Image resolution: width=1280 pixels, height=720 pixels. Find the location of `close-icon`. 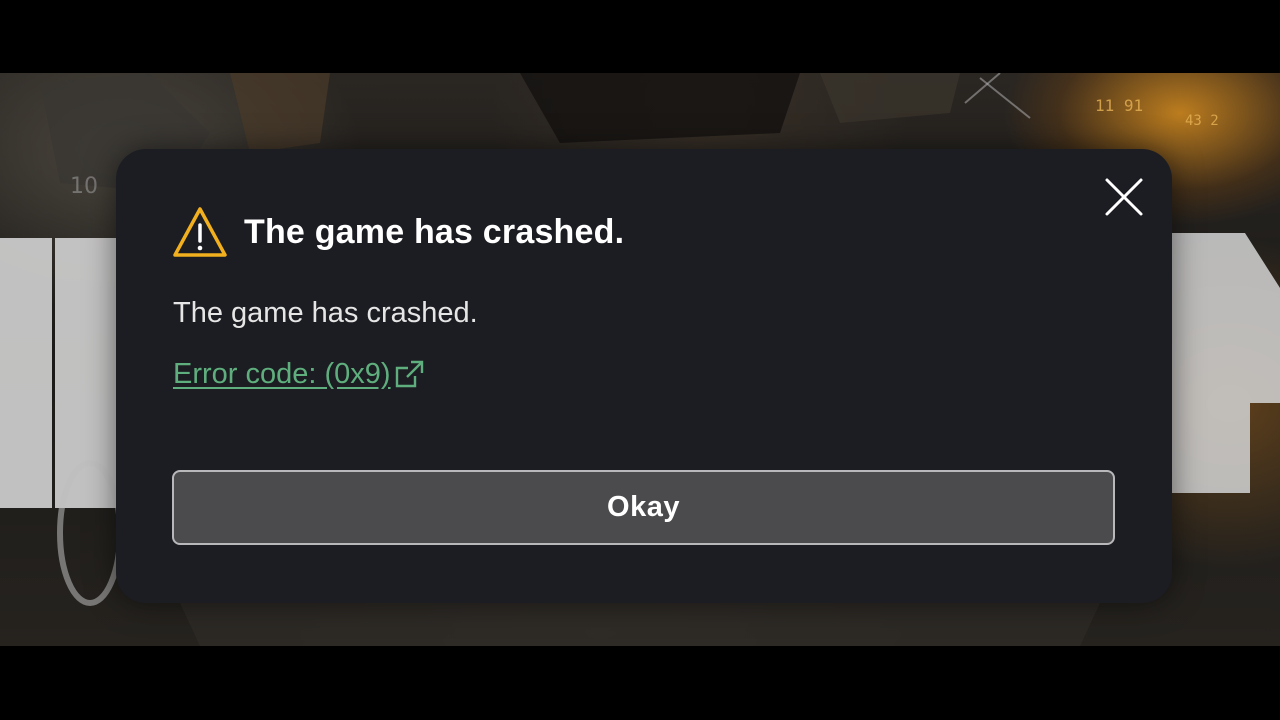

close-icon is located at coordinates (1124, 197).